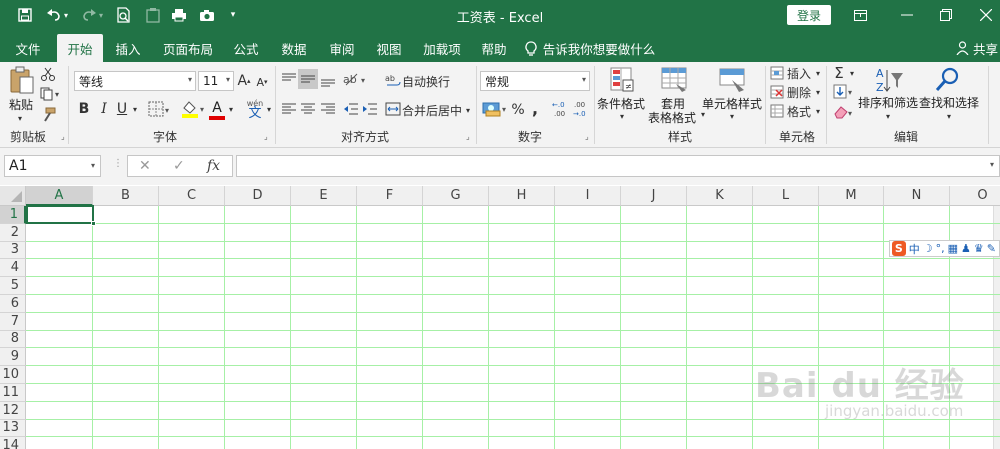 Image resolution: width=1000 pixels, height=449 pixels. Describe the element at coordinates (122, 109) in the screenshot. I see `underline-button: U` at that location.